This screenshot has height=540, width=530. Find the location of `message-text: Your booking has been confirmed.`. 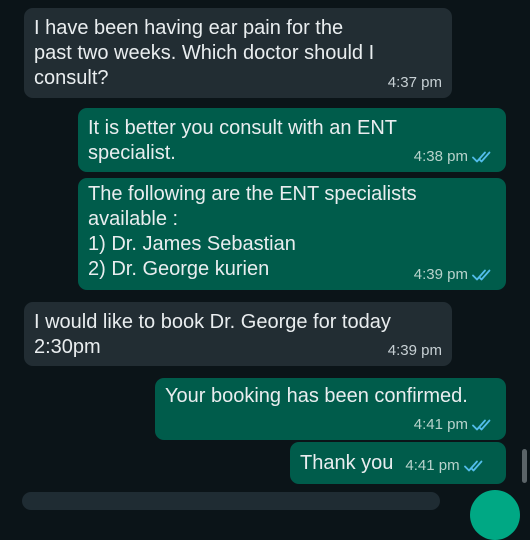

message-text: Your booking has been confirmed. is located at coordinates (316, 396).